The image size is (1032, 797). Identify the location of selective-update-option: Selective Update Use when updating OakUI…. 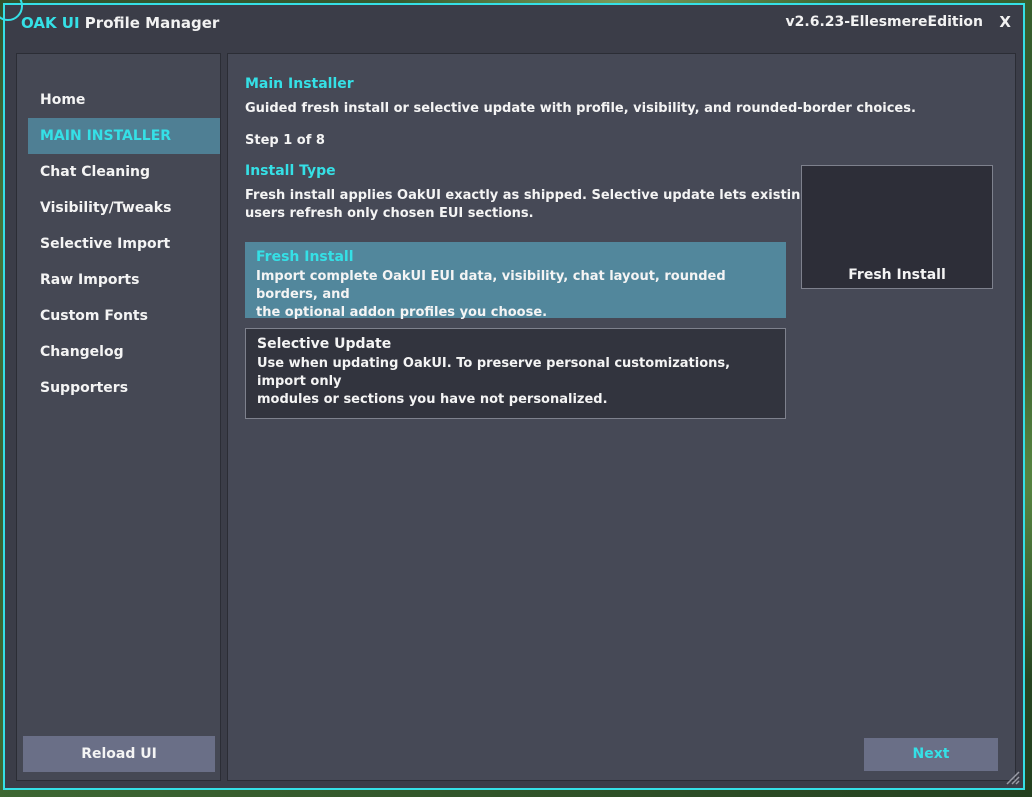
(515, 373).